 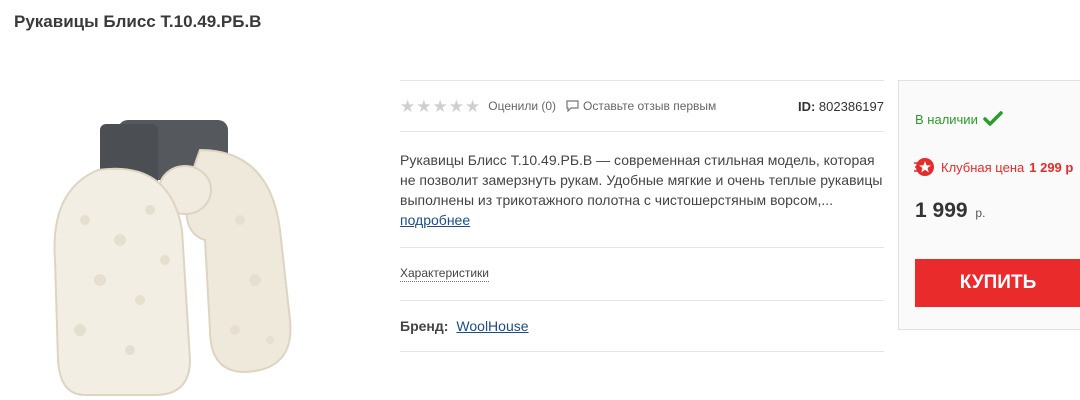 I want to click on characteristics-row: Характеристики, so click(x=642, y=274).